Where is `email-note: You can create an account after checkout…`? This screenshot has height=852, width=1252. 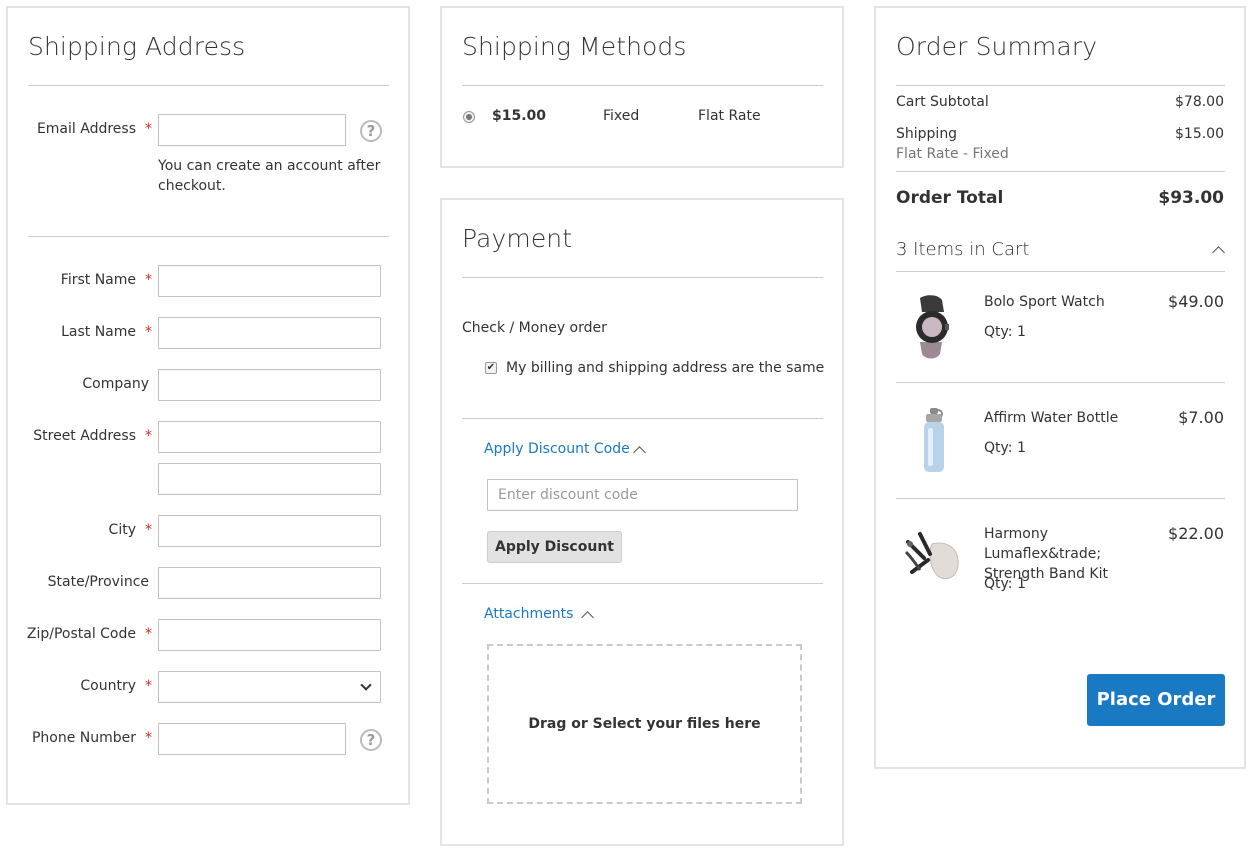 email-note: You can create an account after checkout… is located at coordinates (269, 176).